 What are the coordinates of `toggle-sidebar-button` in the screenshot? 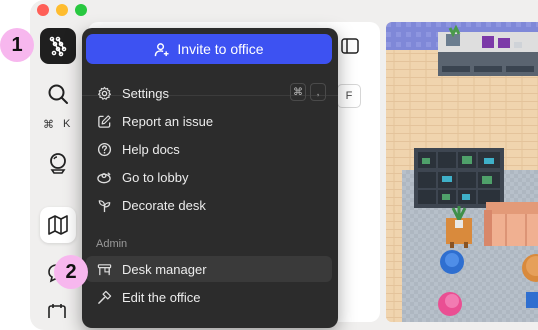 It's located at (350, 46).